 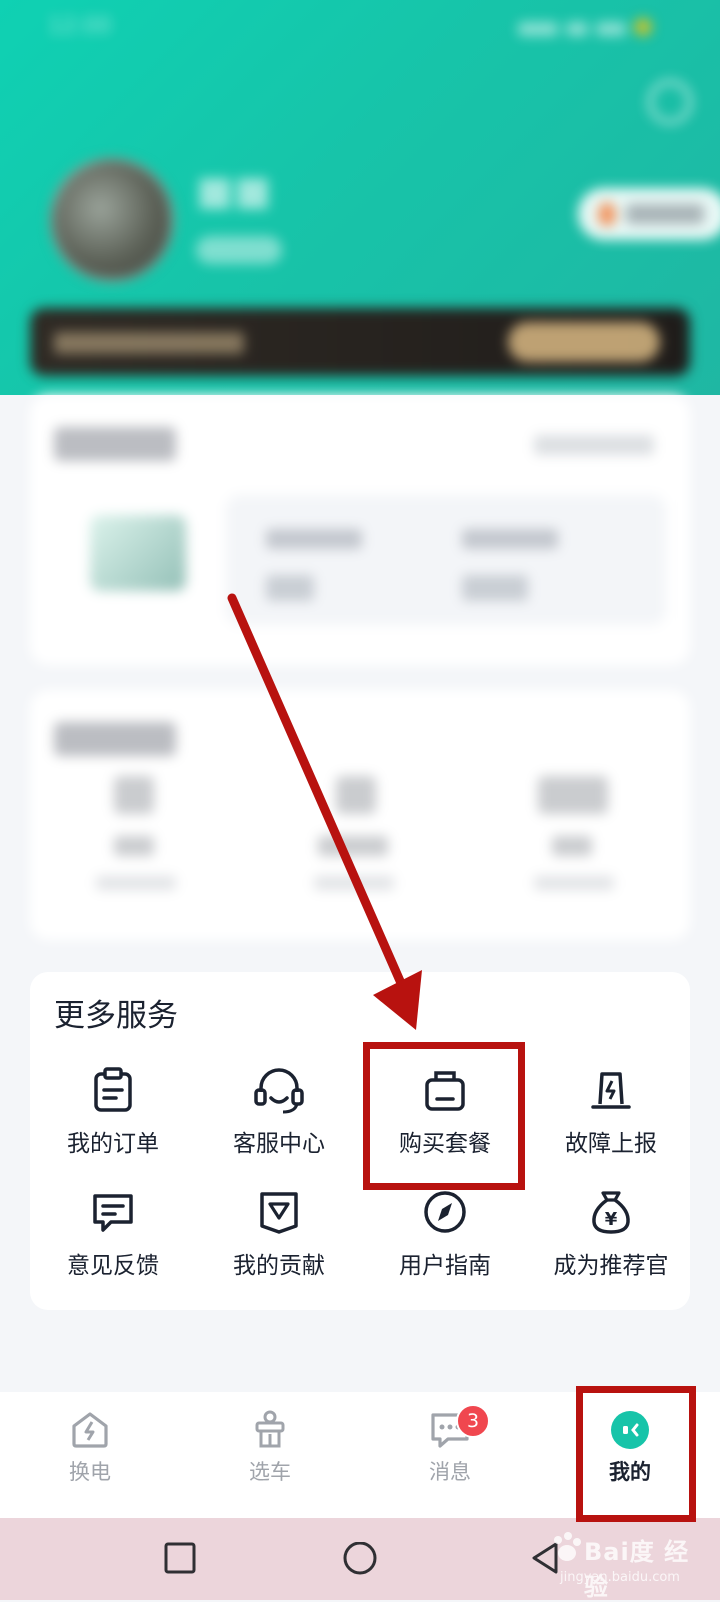 What do you see at coordinates (620, 1577) in the screenshot?
I see `watermark-url: jingyan.baidu.com` at bounding box center [620, 1577].